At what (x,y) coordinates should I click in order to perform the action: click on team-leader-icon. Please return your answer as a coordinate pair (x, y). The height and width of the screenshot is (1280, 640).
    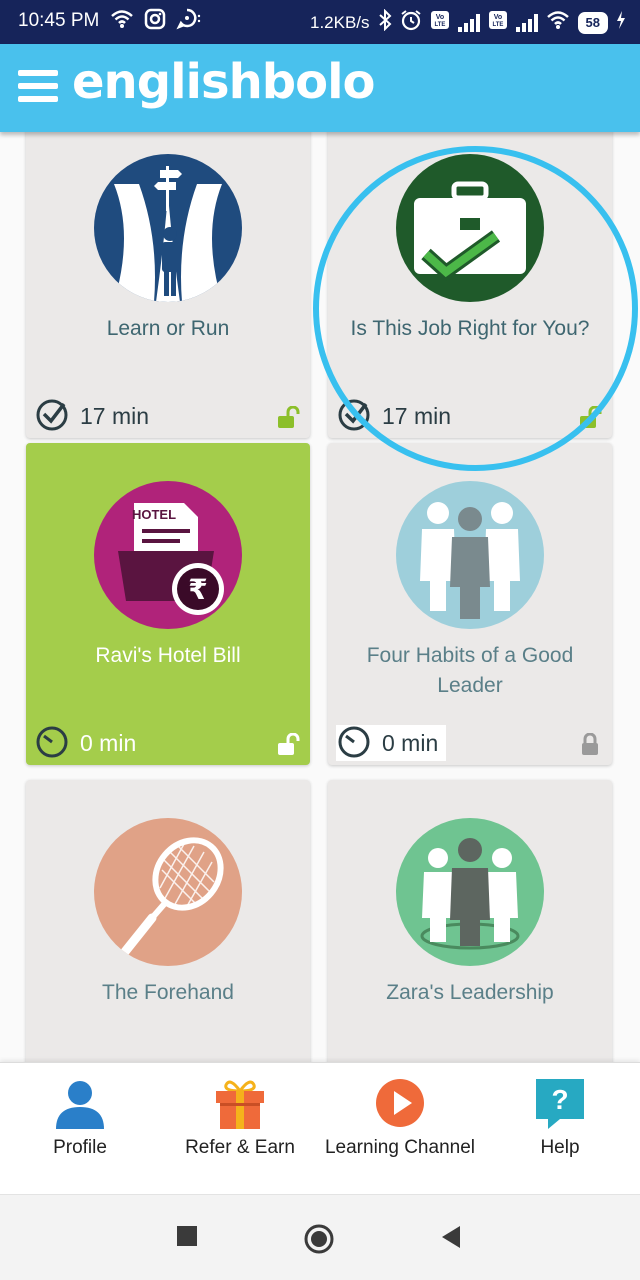
    Looking at the image, I should click on (470, 892).